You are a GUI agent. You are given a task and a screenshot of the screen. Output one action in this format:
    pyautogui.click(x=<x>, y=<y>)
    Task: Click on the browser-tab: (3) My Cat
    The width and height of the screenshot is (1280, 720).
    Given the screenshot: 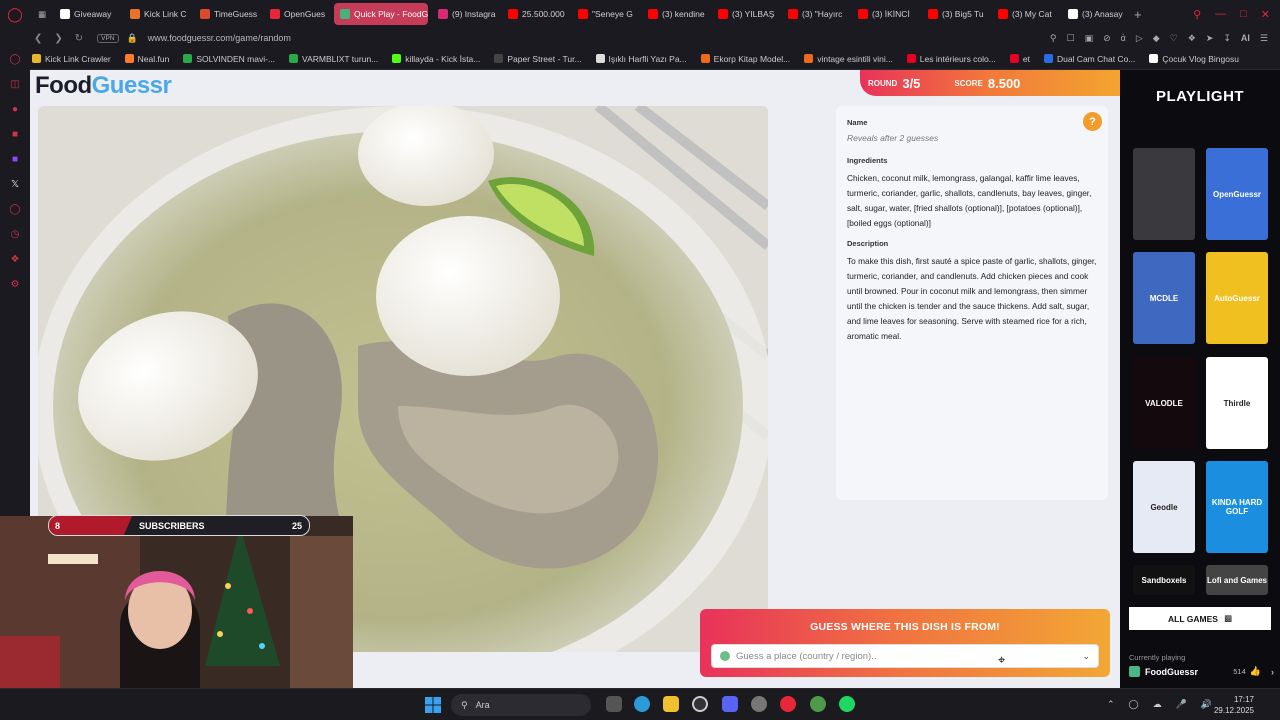 What is the action you would take?
    pyautogui.click(x=1025, y=14)
    